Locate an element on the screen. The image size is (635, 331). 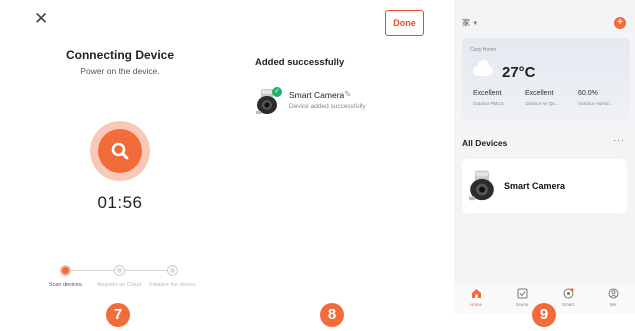
add-device-button: + is located at coordinates (620, 23).